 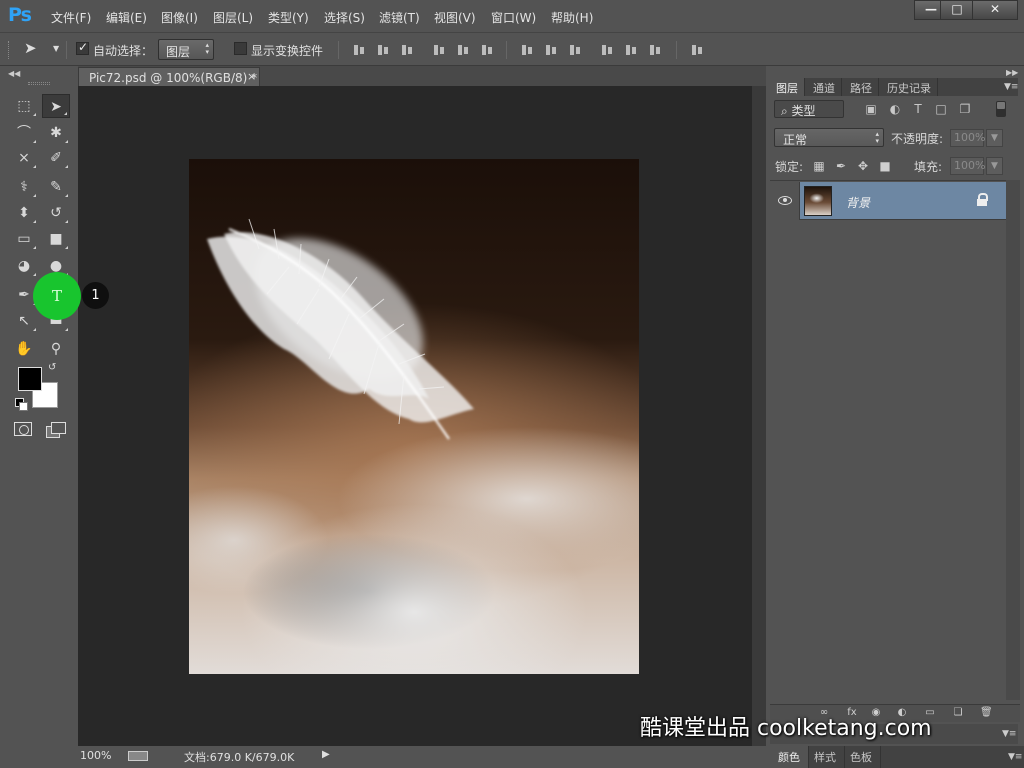 What do you see at coordinates (24, 321) in the screenshot?
I see `path-selection-tool: ↖` at bounding box center [24, 321].